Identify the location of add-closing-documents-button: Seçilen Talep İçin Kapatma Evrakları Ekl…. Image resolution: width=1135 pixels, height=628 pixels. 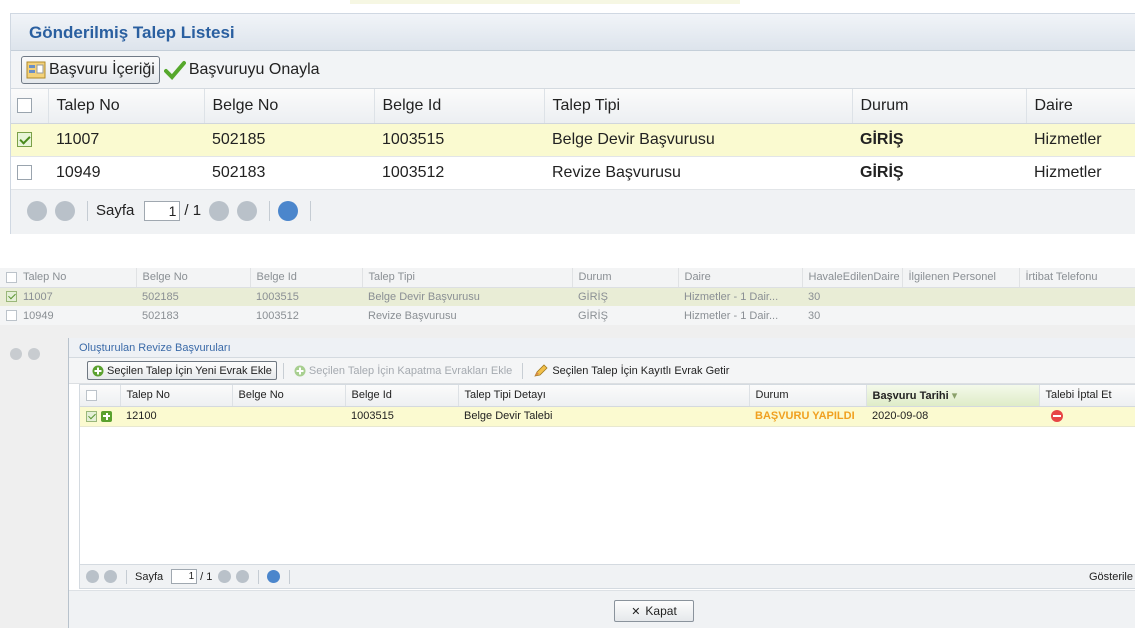
(403, 370).